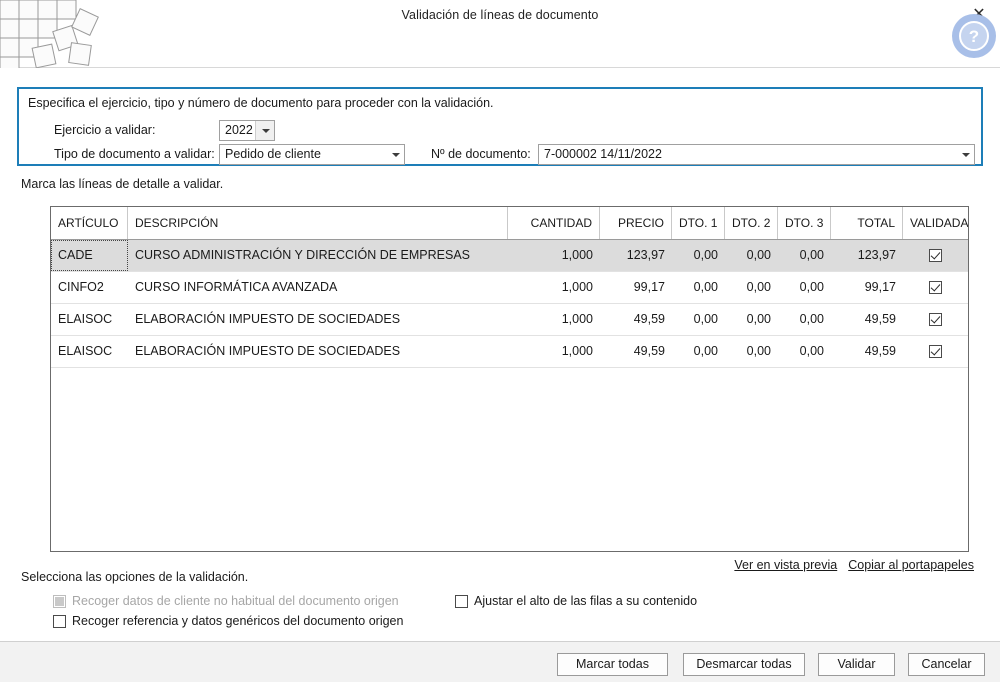 The width and height of the screenshot is (1000, 682). I want to click on column-header-dto-3: DTO. 3, so click(804, 223).